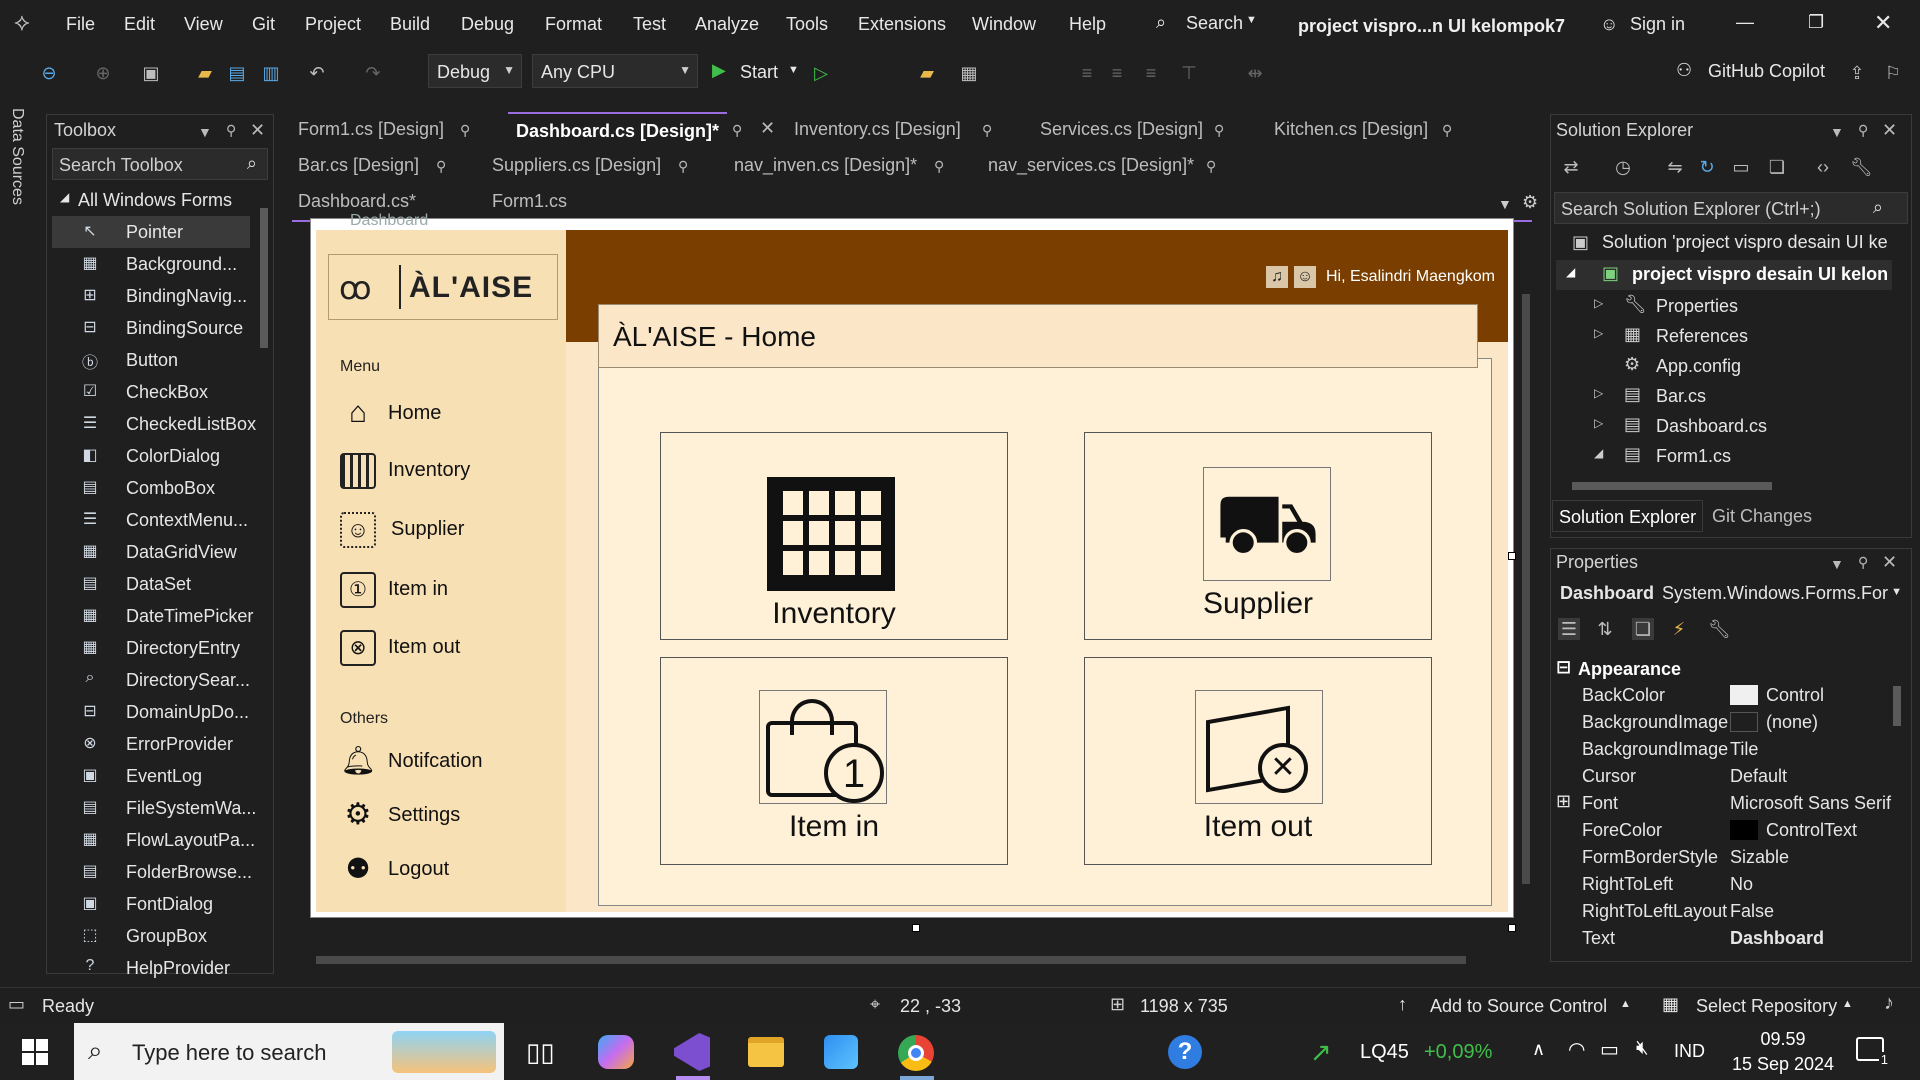 The height and width of the screenshot is (1080, 1920). What do you see at coordinates (1675, 167) in the screenshot?
I see `sync-icon: ⇋` at bounding box center [1675, 167].